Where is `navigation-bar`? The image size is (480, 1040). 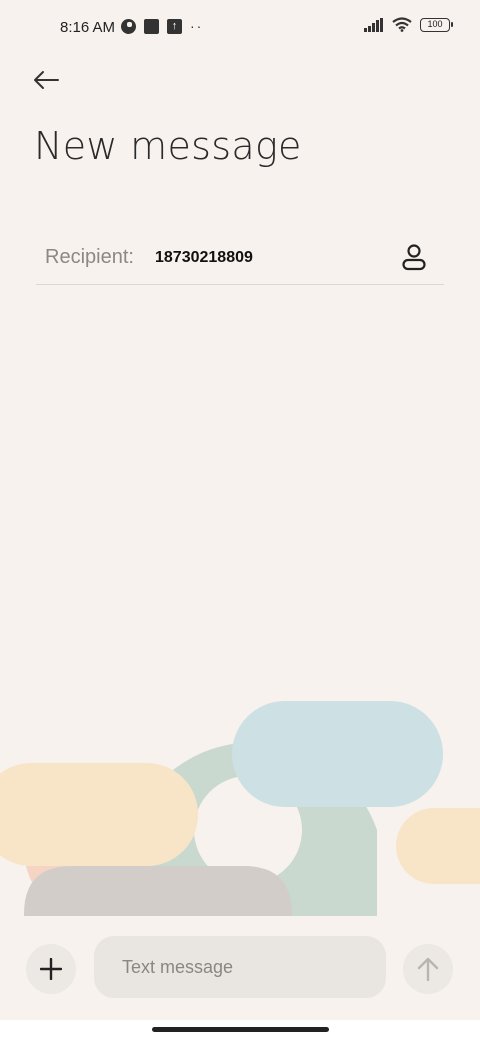 navigation-bar is located at coordinates (240, 1030).